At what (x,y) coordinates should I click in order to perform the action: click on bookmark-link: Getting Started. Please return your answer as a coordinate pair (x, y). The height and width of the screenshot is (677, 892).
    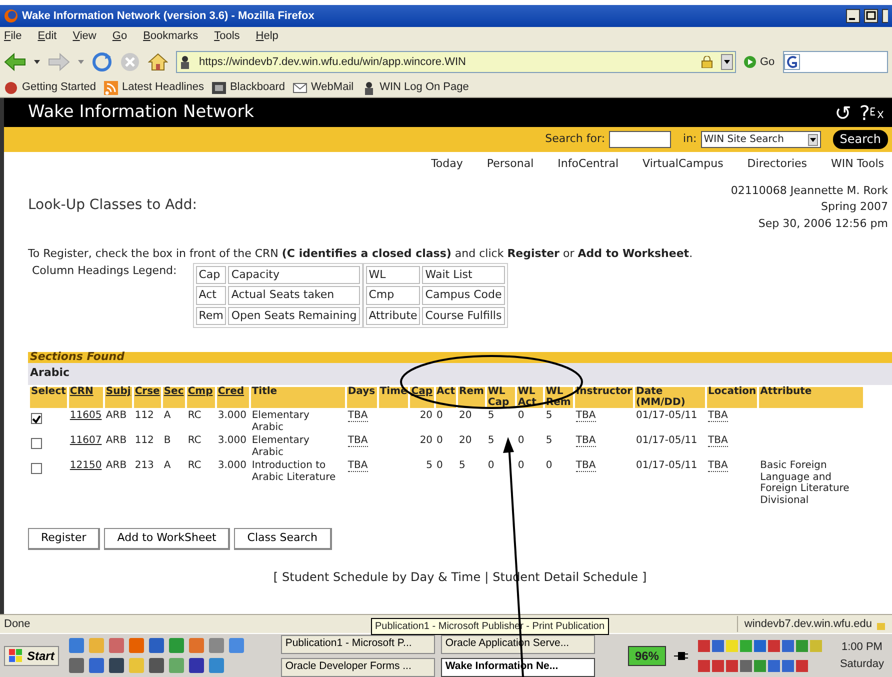
    Looking at the image, I should click on (50, 87).